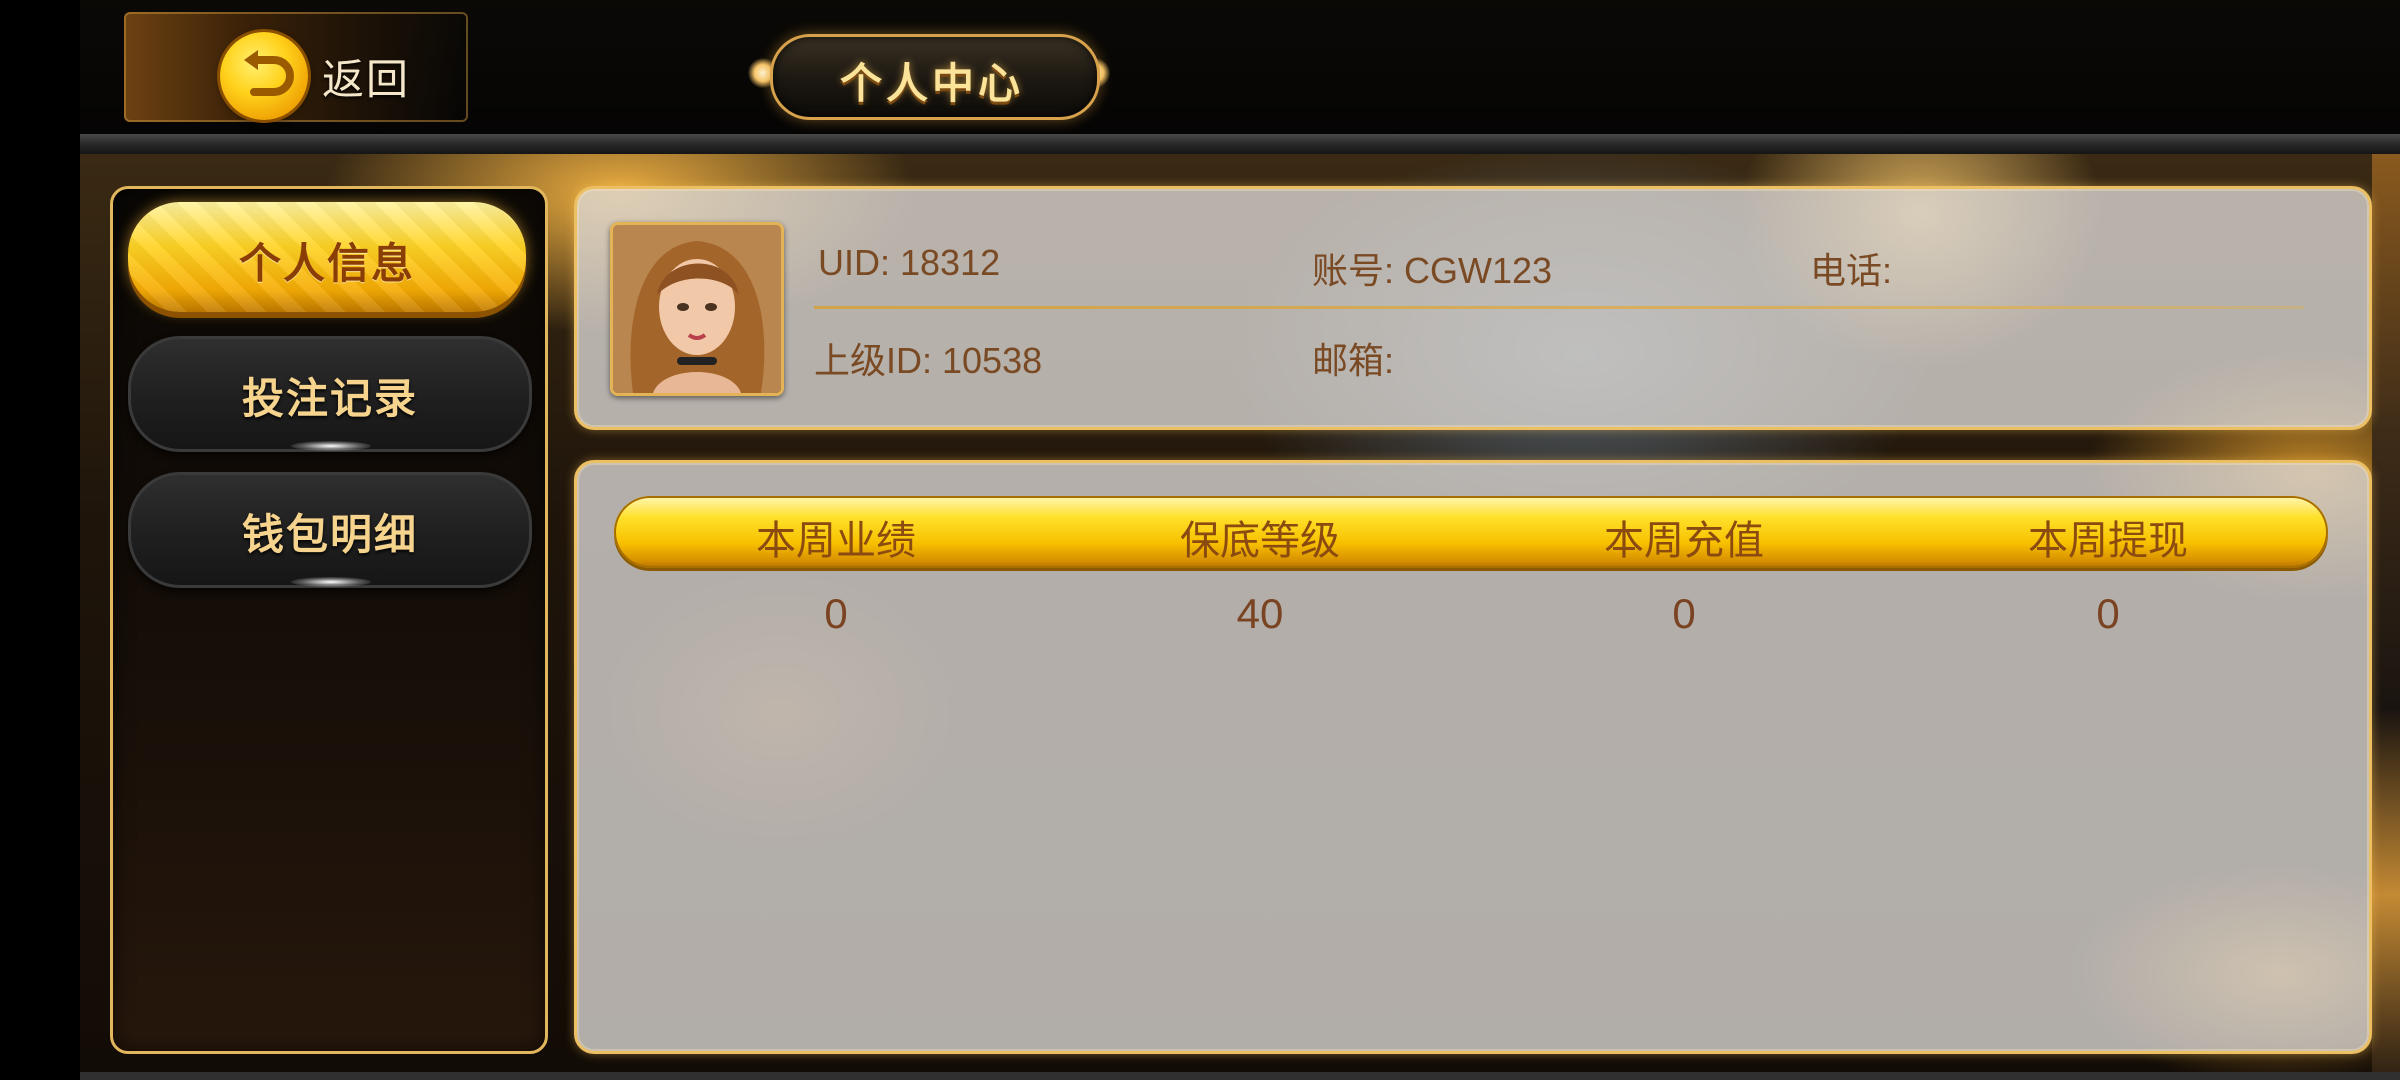 This screenshot has width=2400, height=1080. I want to click on stat-header-weekly-deposit: 本周充值, so click(1684, 541).